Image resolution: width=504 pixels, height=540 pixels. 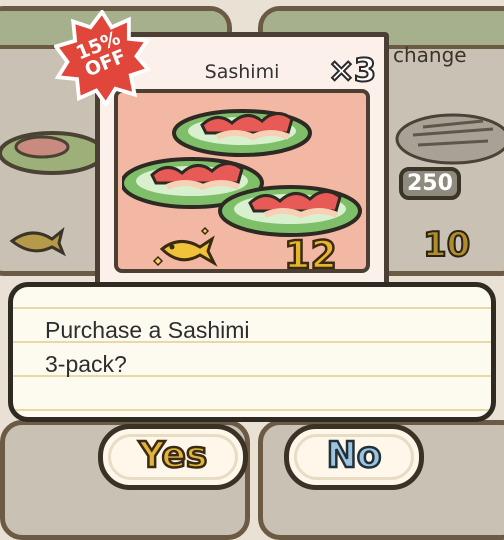 What do you see at coordinates (446, 245) in the screenshot?
I see `shop-card-price: 10` at bounding box center [446, 245].